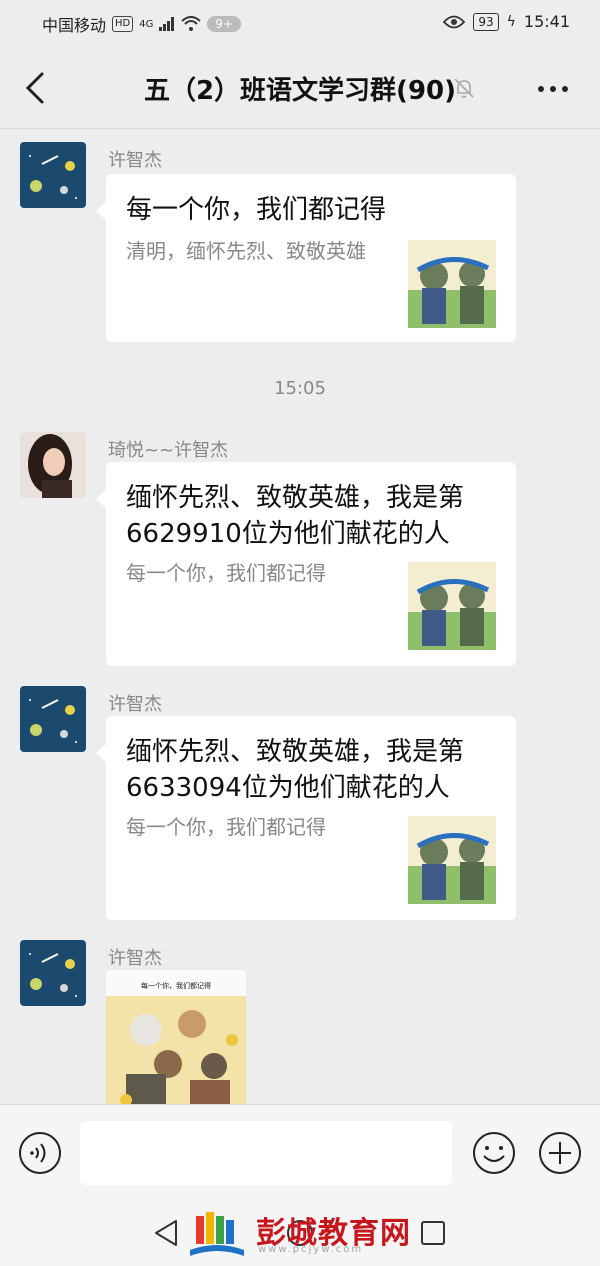 This screenshot has width=600, height=1266. What do you see at coordinates (546, 21) in the screenshot?
I see `clock: 15:41` at bounding box center [546, 21].